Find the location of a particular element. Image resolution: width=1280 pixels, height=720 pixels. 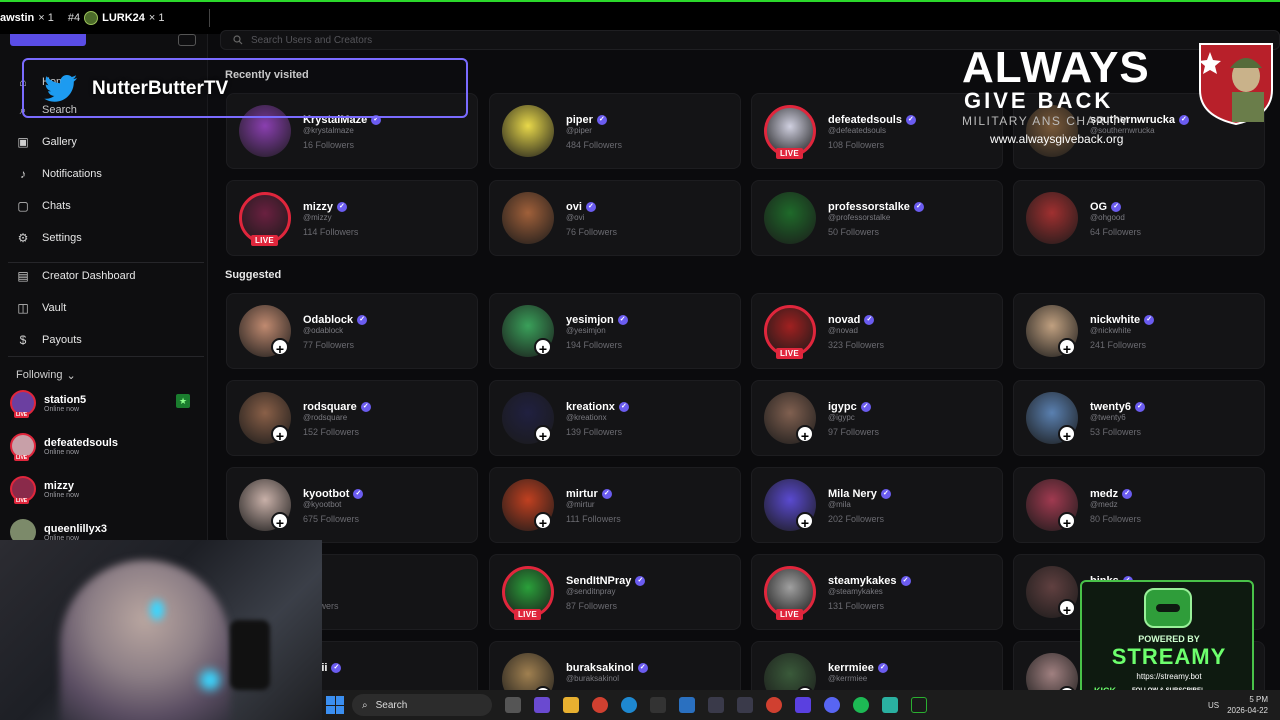

search-input: Search Users and Creators is located at coordinates (311, 40).